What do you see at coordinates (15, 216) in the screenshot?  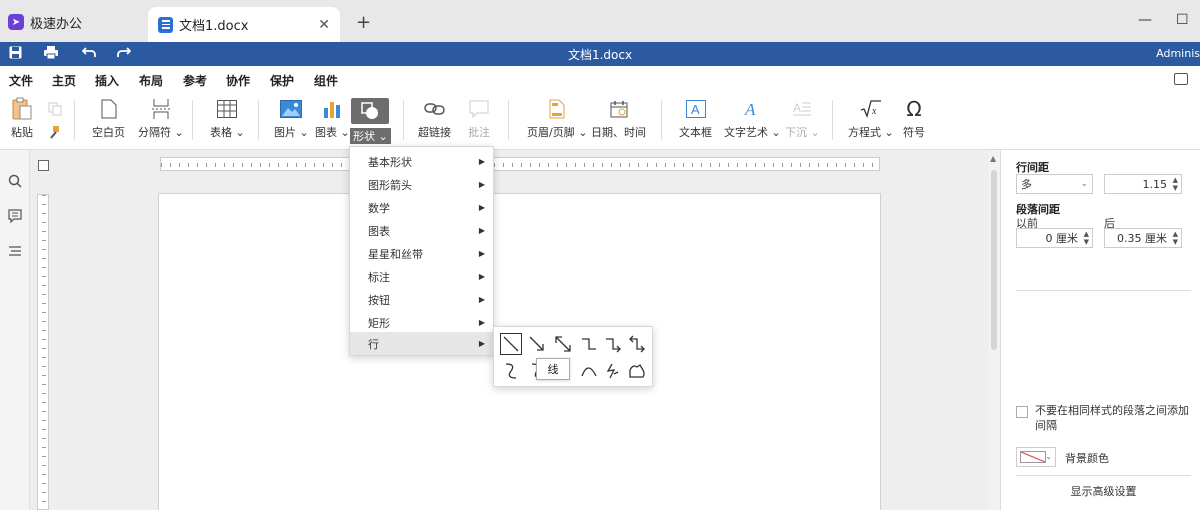 I see `comments-icon` at bounding box center [15, 216].